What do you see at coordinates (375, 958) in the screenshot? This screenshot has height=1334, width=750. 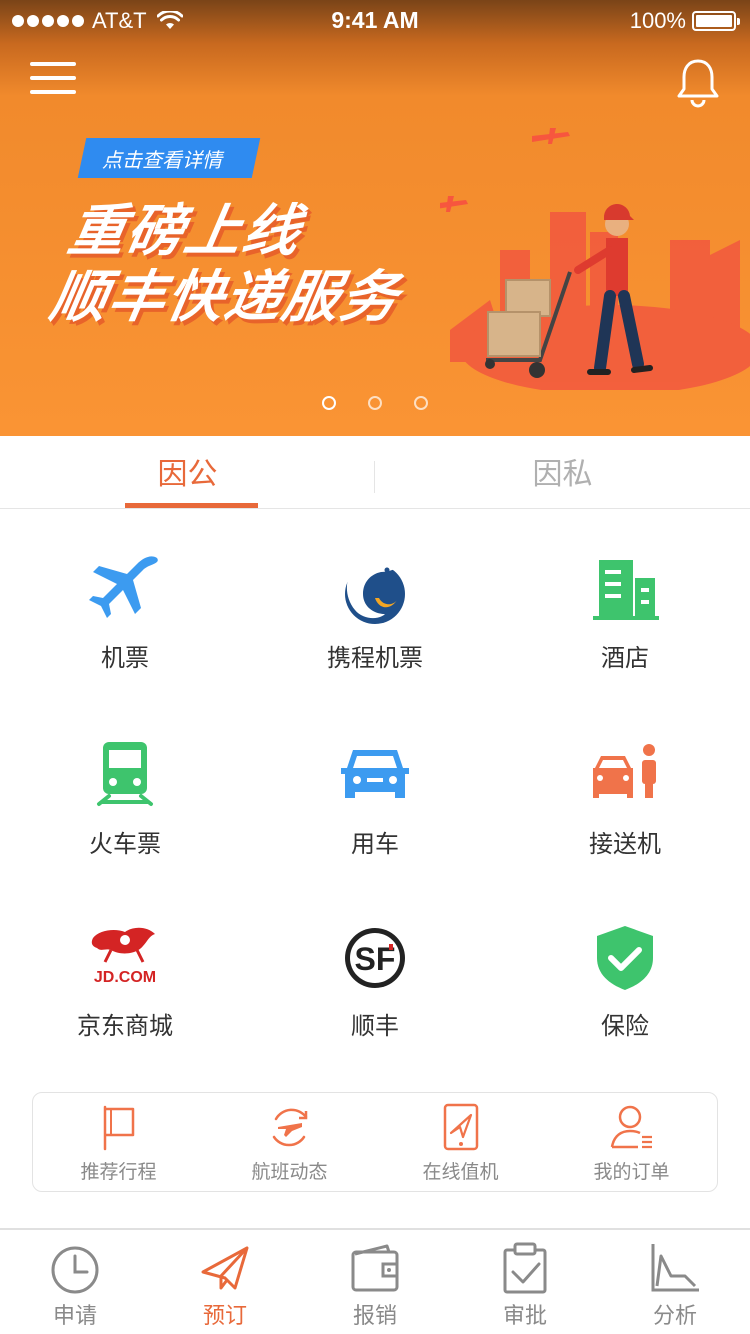 I see `sf-logo-icon: SF` at bounding box center [375, 958].